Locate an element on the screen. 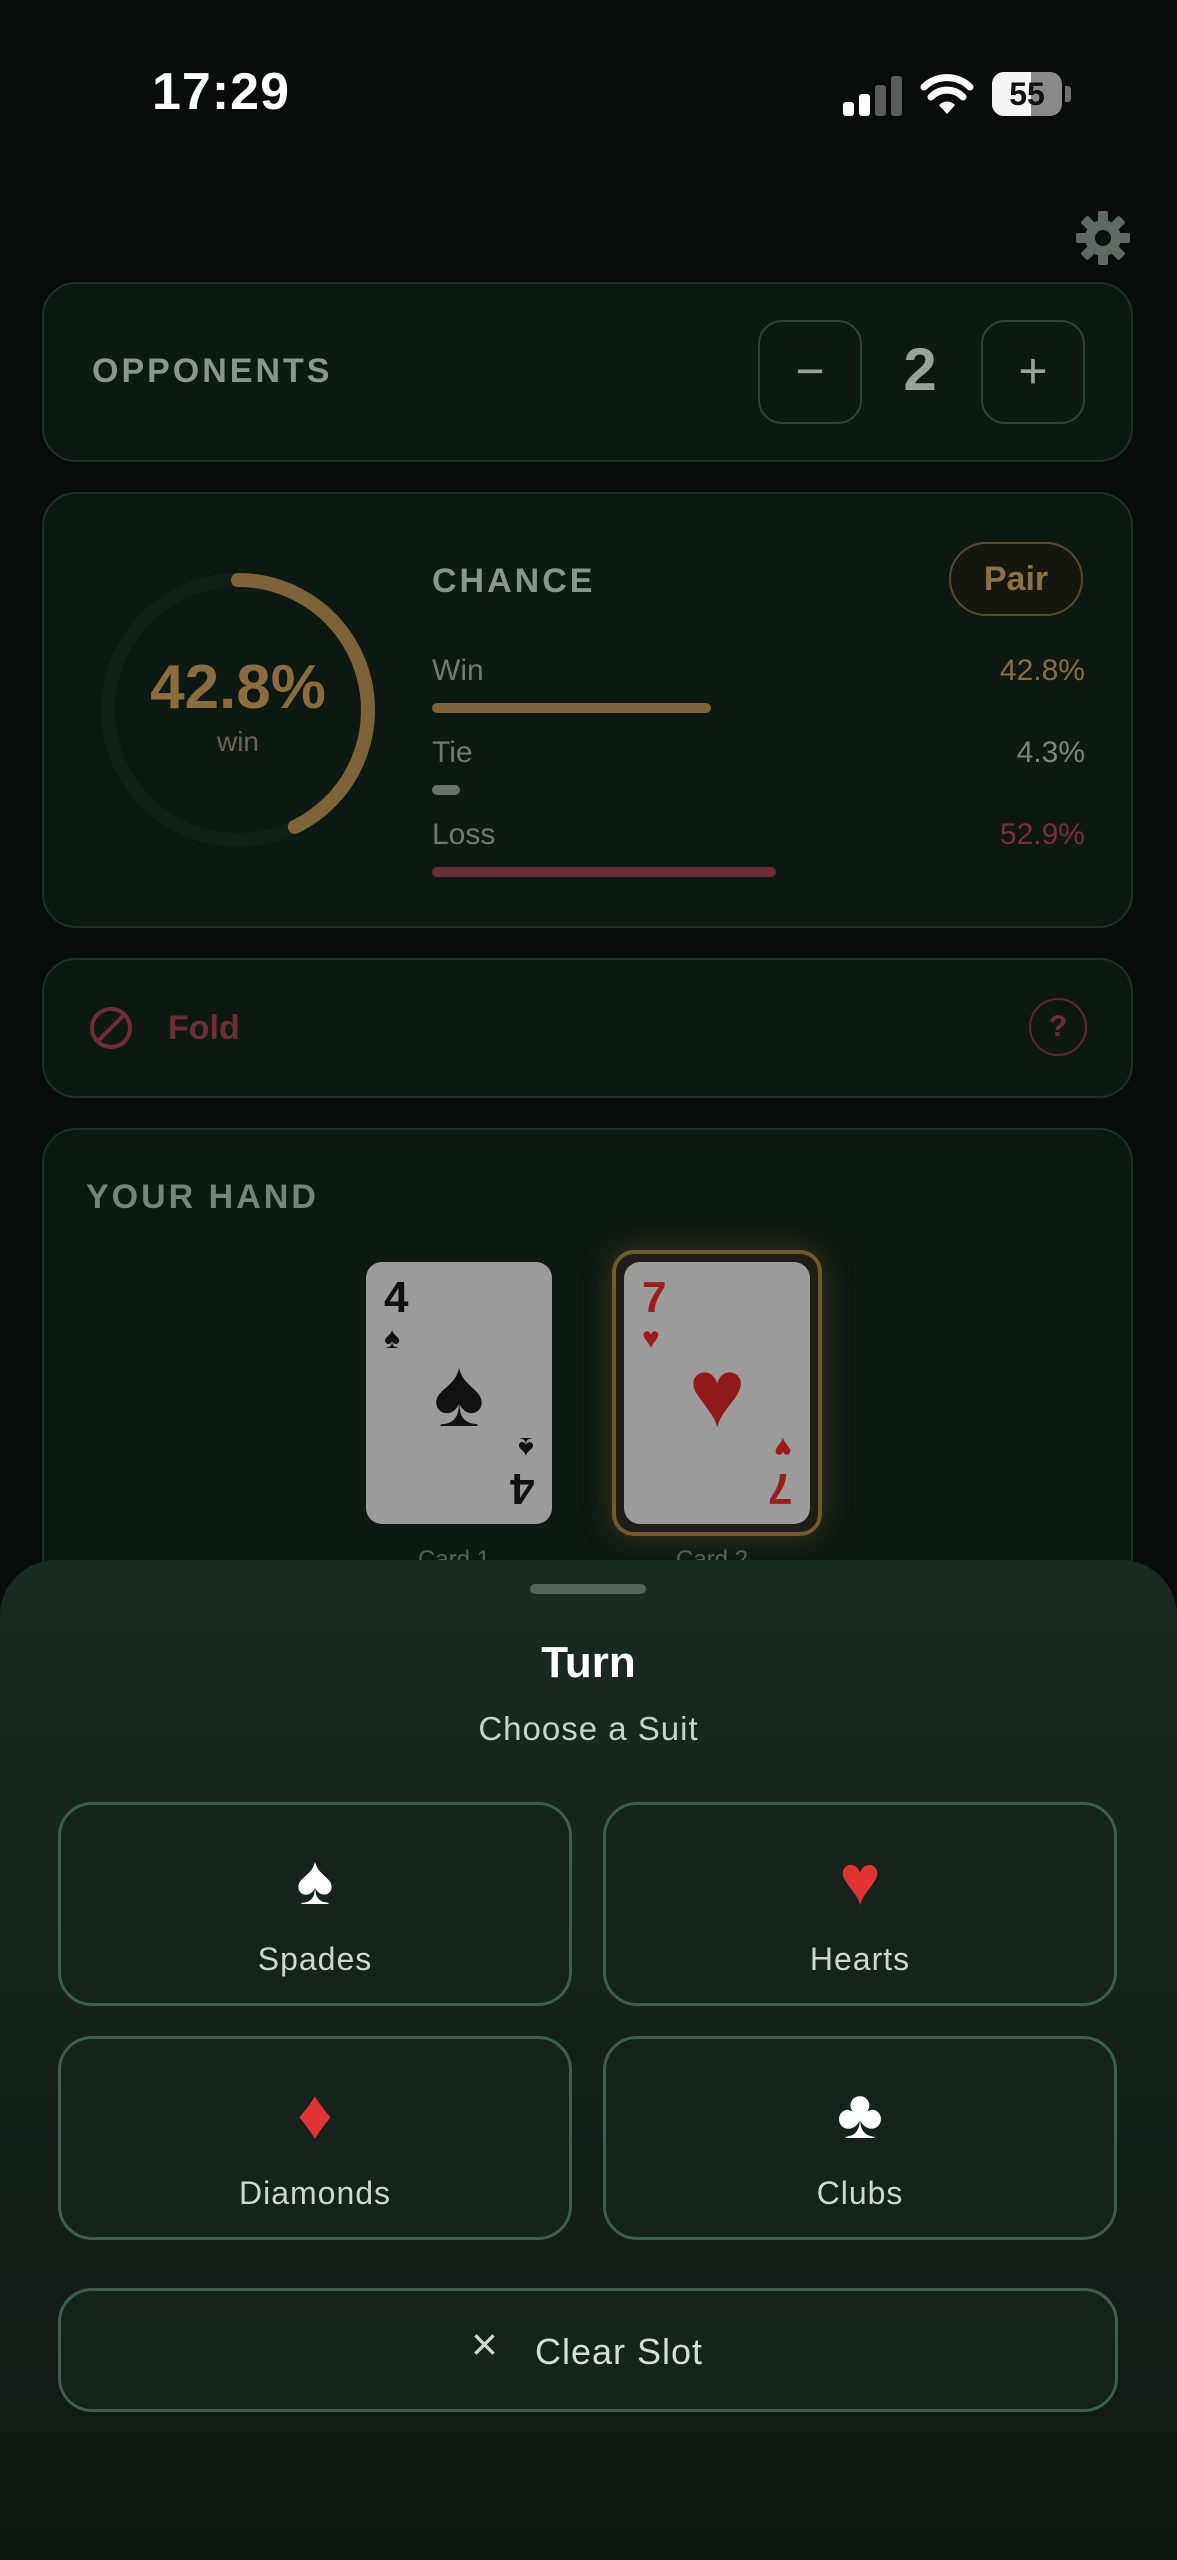 The height and width of the screenshot is (2560, 1177). prohibited-icon is located at coordinates (111, 1028).